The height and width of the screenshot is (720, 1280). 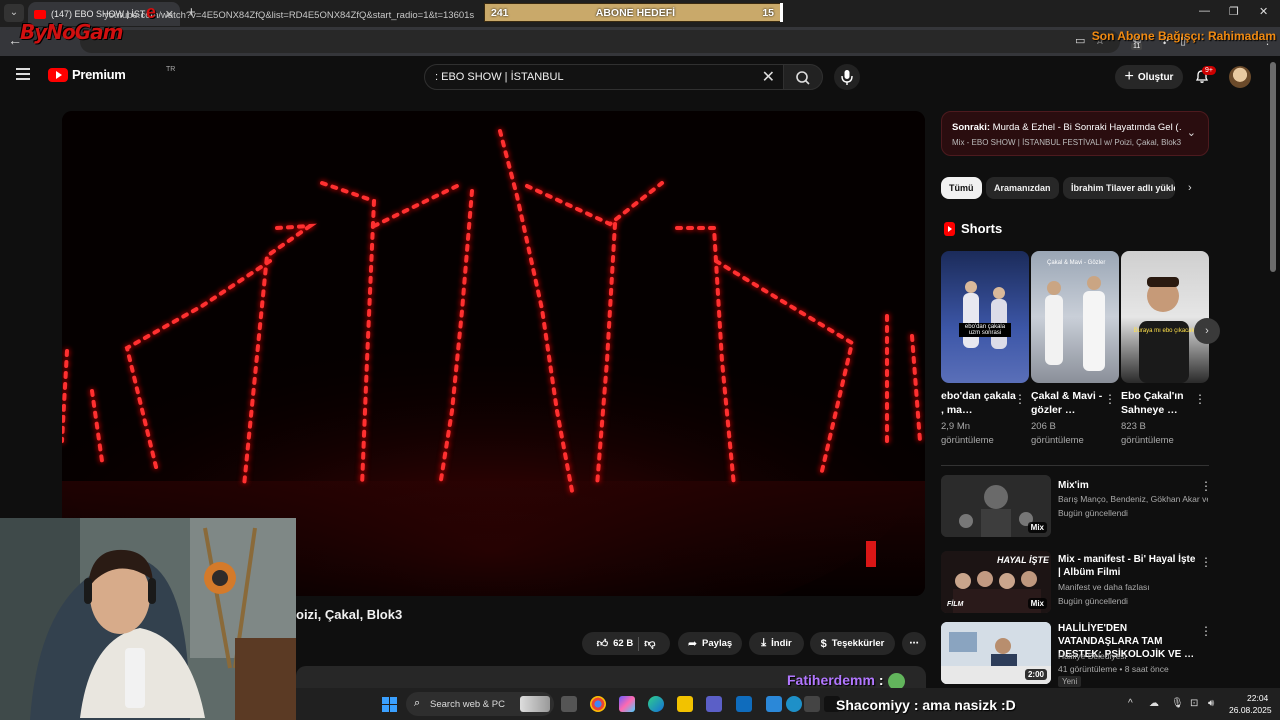 What do you see at coordinates (973, 228) in the screenshot?
I see `shorts-header: Shorts` at bounding box center [973, 228].